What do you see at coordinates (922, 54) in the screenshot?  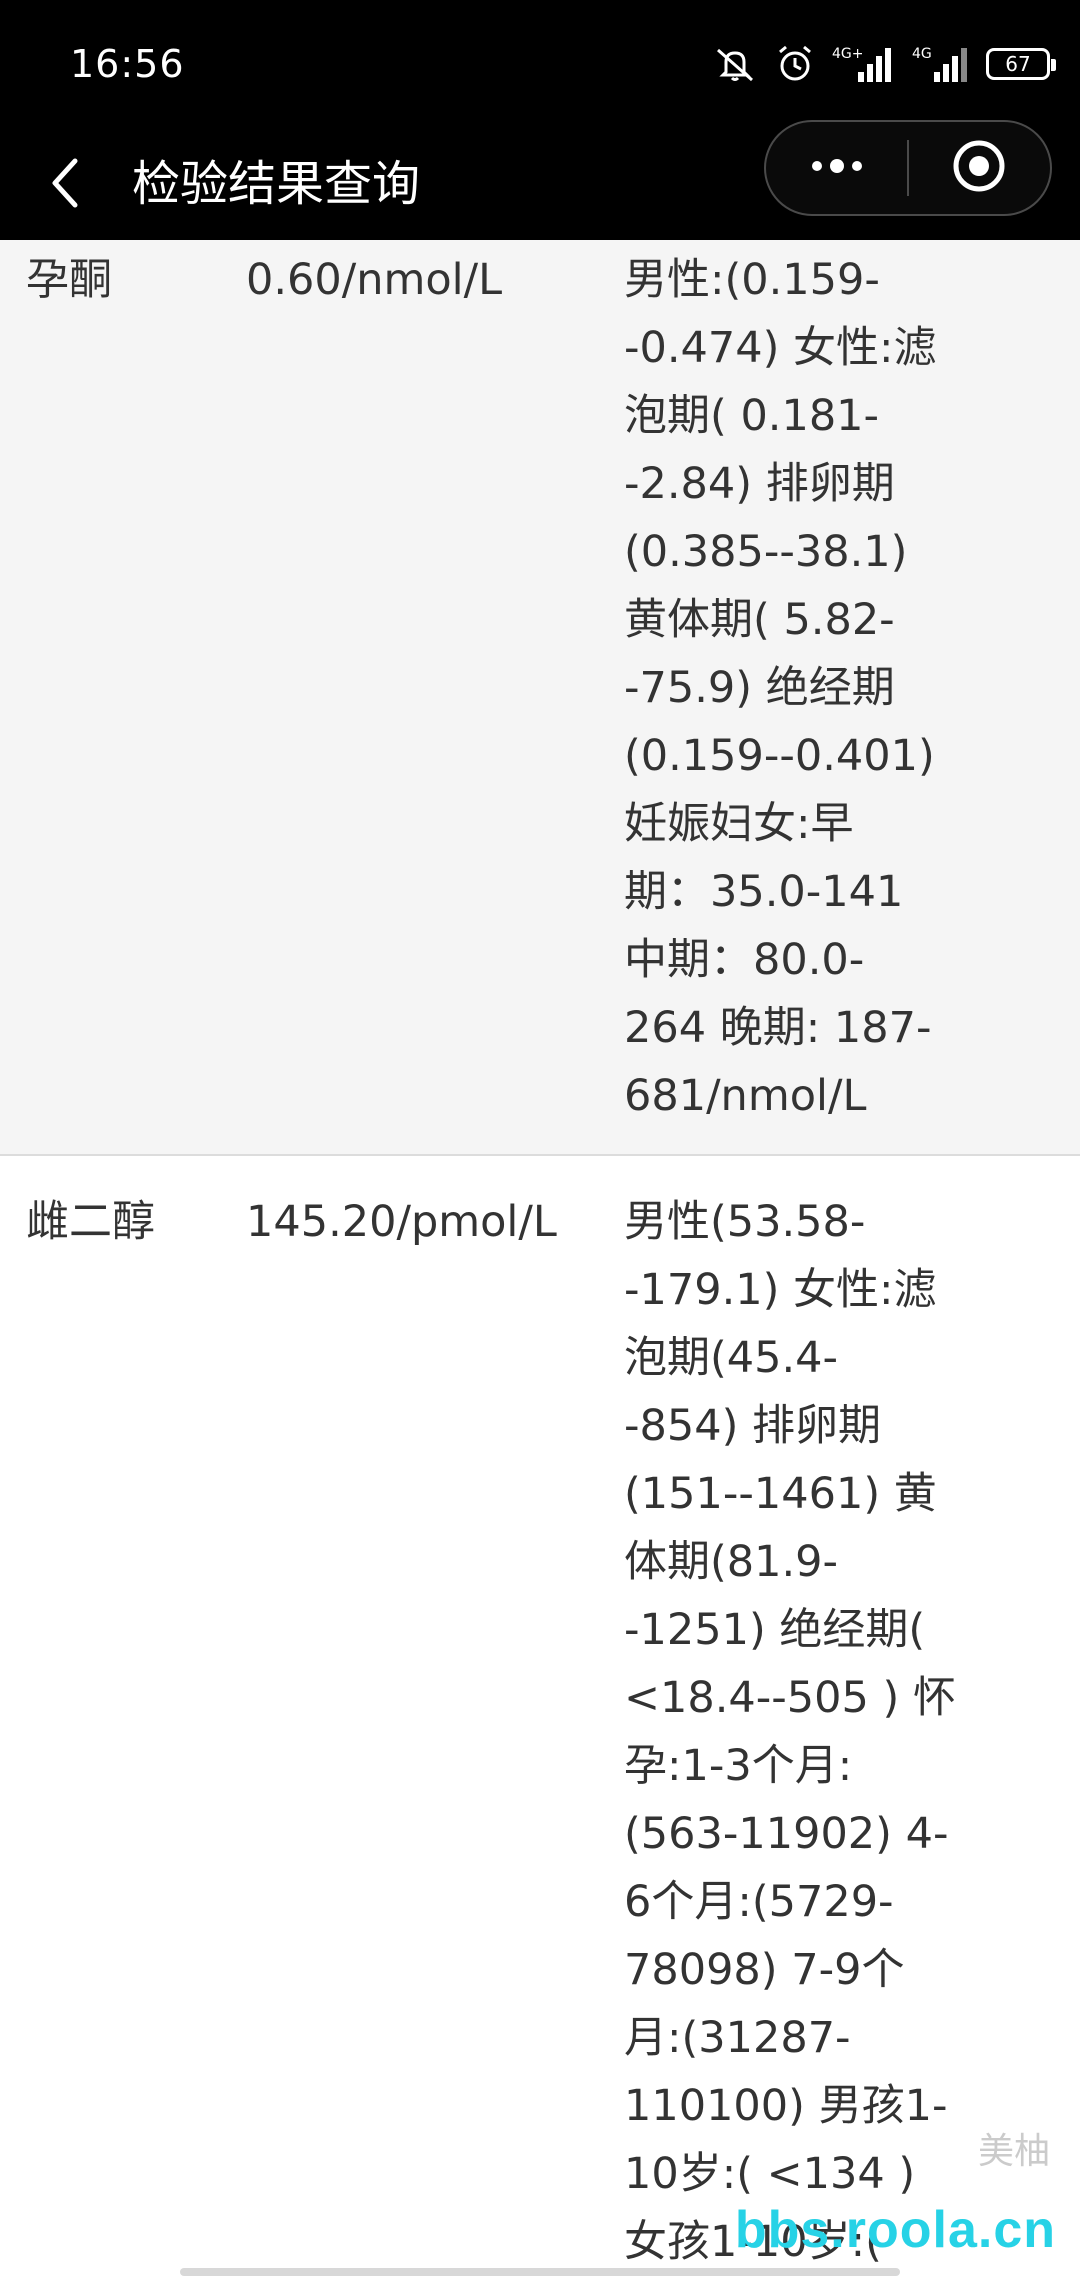 I see `signal-2-label: 4G` at bounding box center [922, 54].